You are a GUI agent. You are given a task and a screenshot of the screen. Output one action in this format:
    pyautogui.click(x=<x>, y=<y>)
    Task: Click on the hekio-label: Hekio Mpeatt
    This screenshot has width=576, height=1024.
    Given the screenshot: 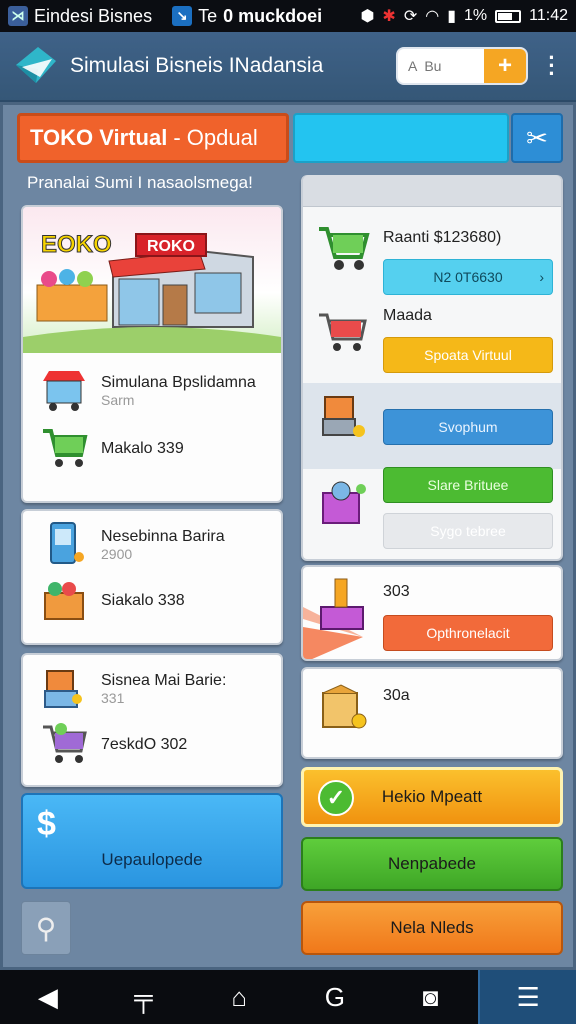 What is the action you would take?
    pyautogui.click(x=432, y=796)
    